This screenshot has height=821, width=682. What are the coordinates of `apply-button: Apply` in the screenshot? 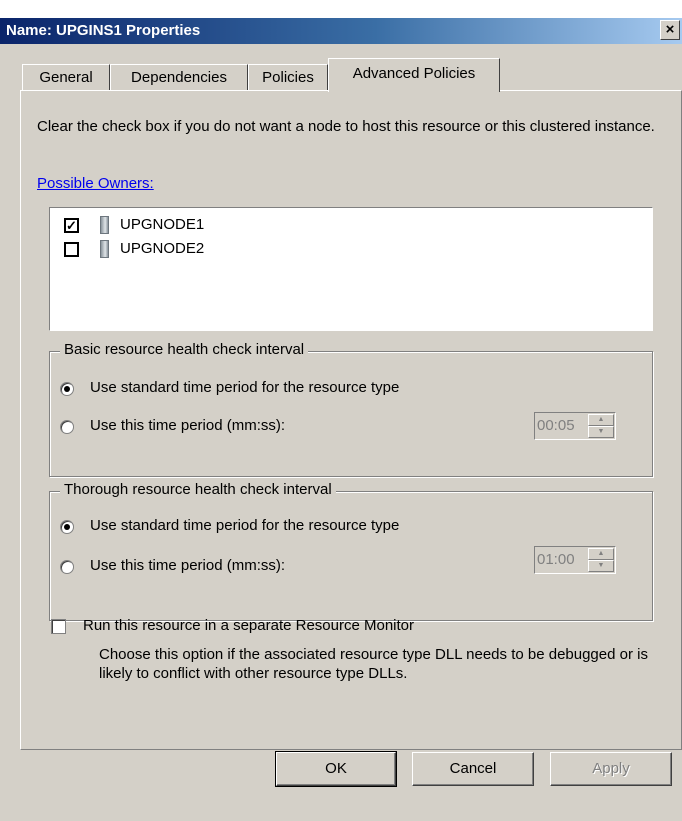 It's located at (611, 769).